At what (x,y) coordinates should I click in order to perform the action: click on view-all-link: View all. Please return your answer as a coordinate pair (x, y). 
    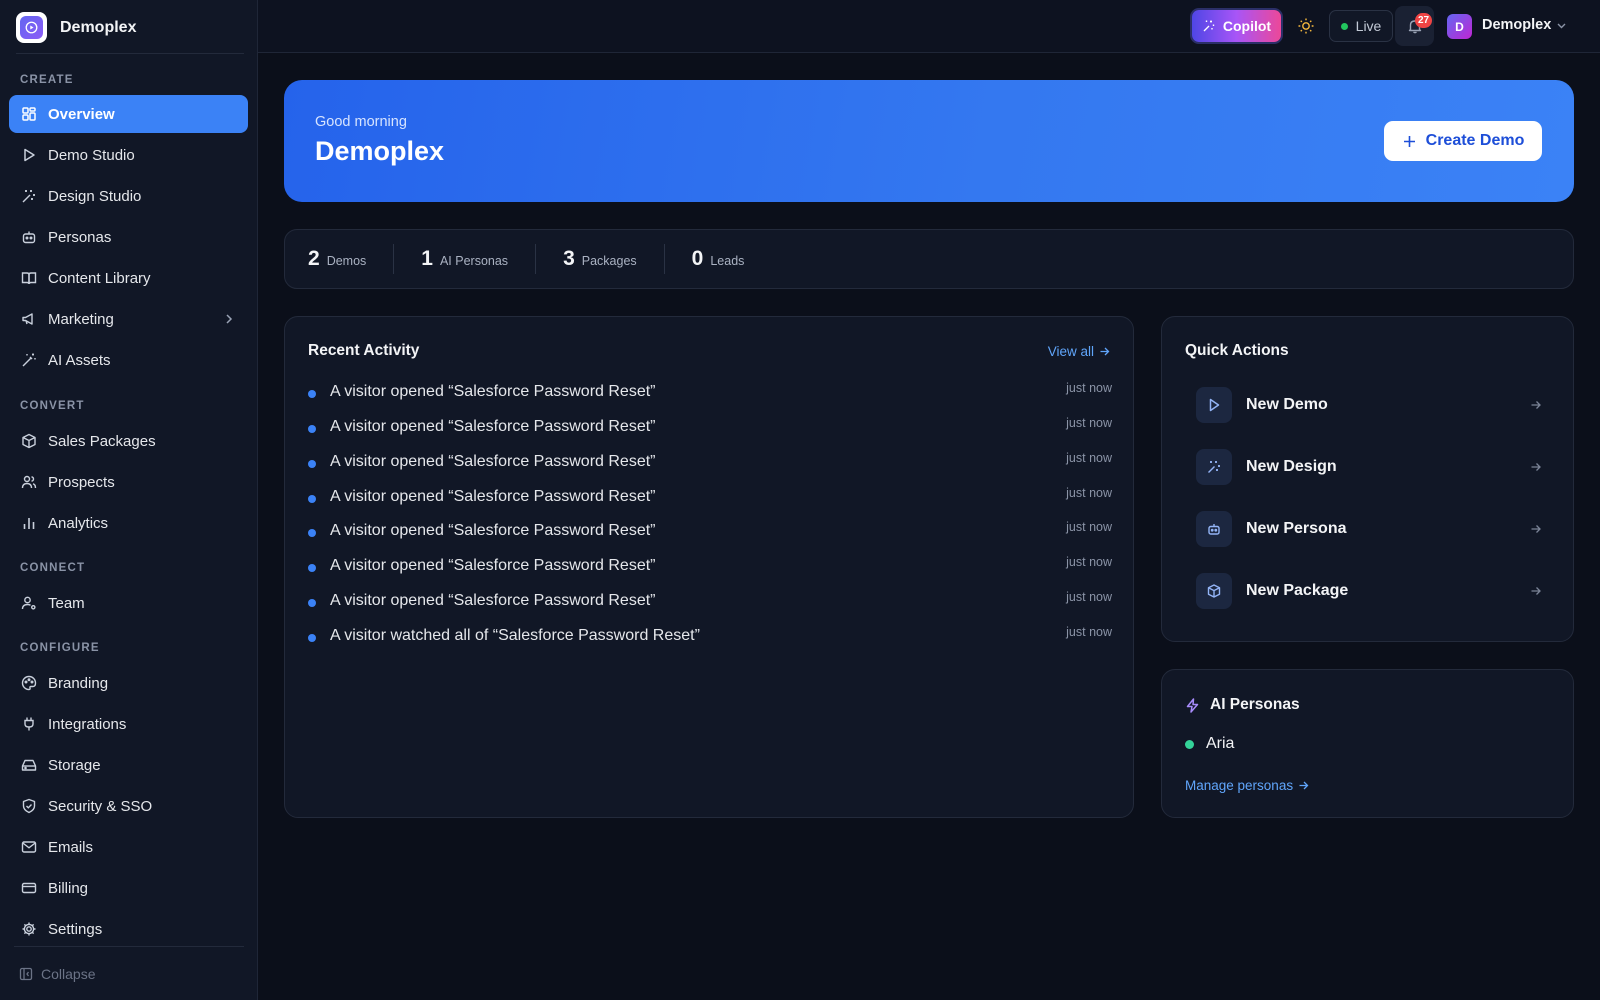
    Looking at the image, I should click on (1079, 351).